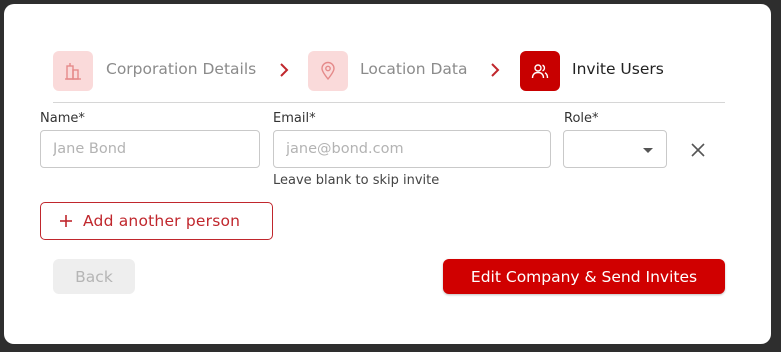  What do you see at coordinates (414, 69) in the screenshot?
I see `step-location-data: Location Data` at bounding box center [414, 69].